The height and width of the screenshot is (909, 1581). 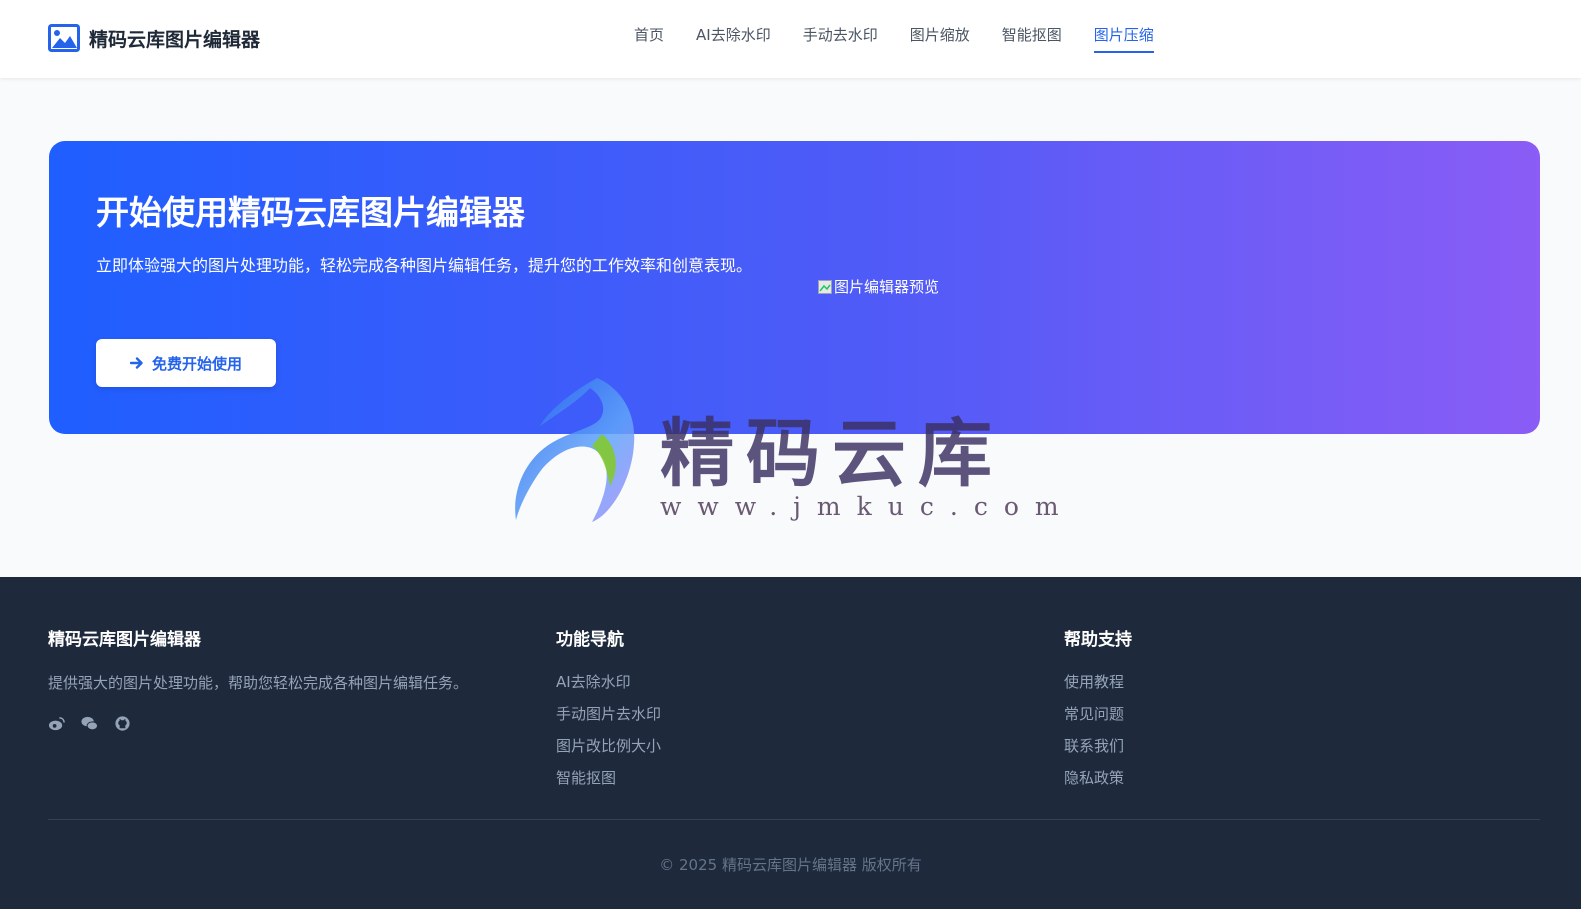 I want to click on nav-item-image-compress: 图片压缩, so click(x=1123, y=38).